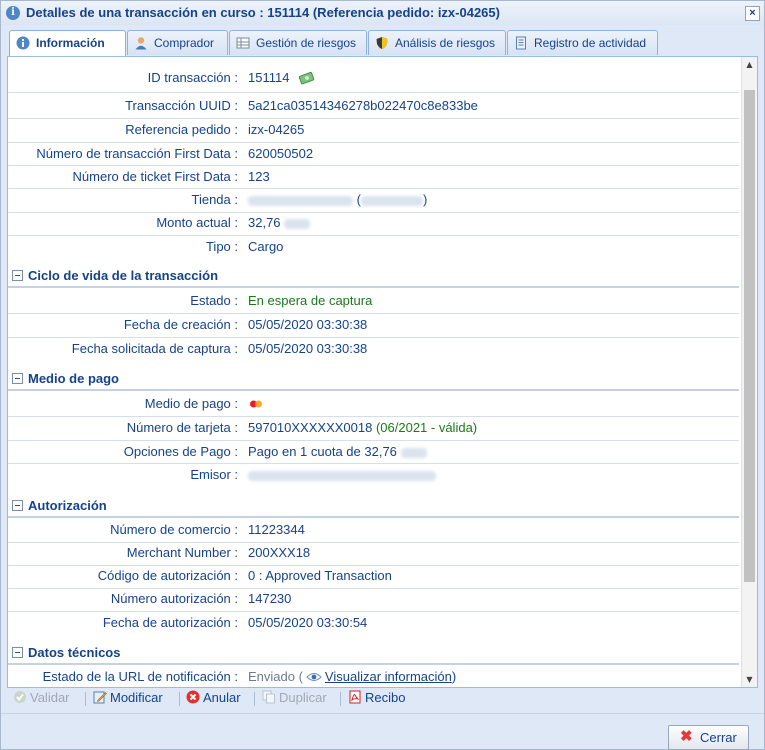 The width and height of the screenshot is (765, 750). I want to click on section-medio-pago: Medio de pago, so click(373, 379).